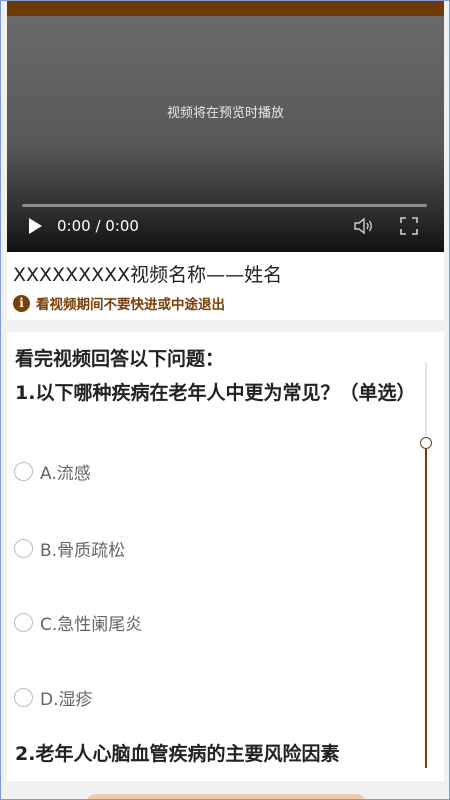  I want to click on scrollbar-handle, so click(426, 443).